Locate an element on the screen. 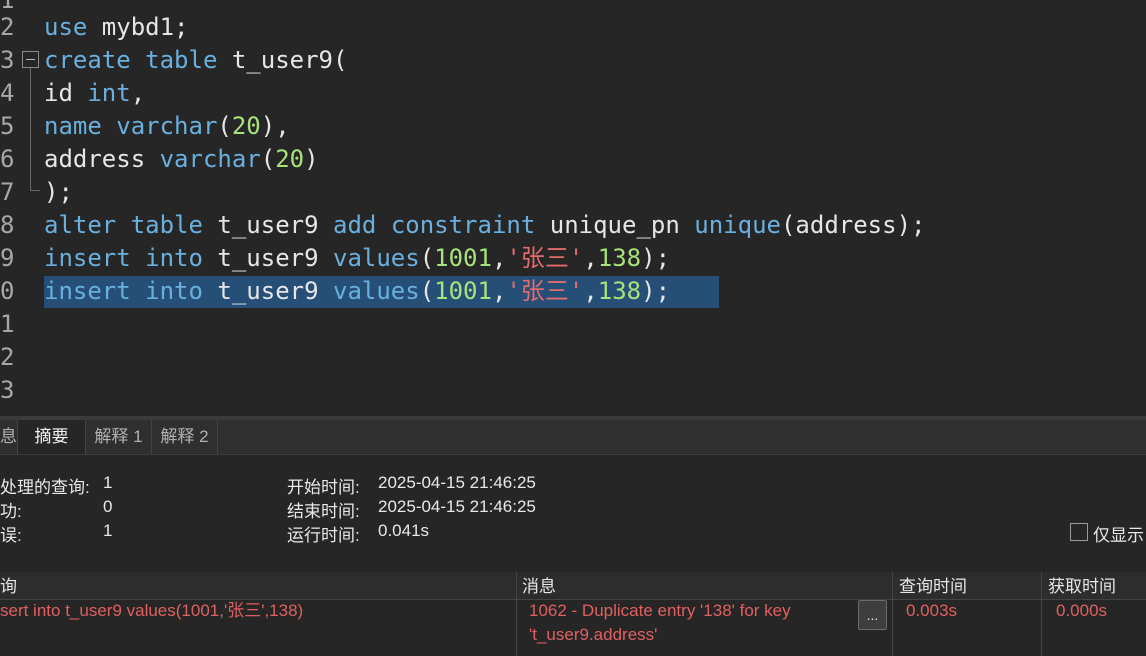 This screenshot has height=656, width=1146. code-text: name varchar(20), is located at coordinates (167, 126).